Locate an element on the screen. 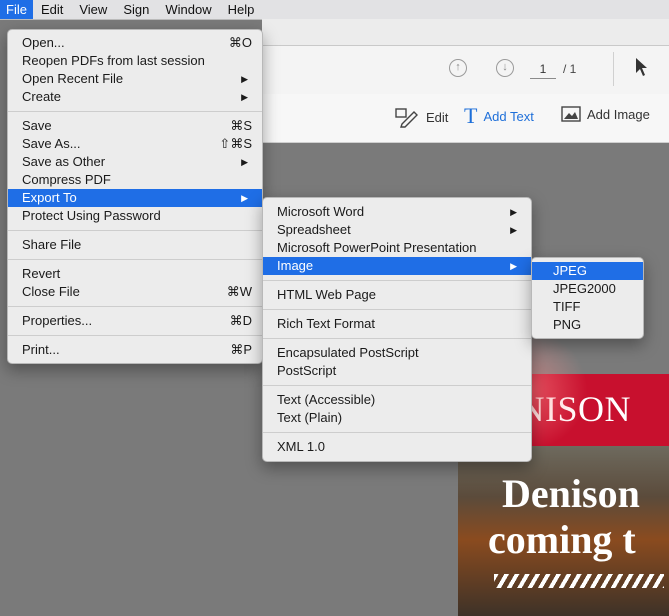 The height and width of the screenshot is (616, 669). save-label: Save is located at coordinates (37, 125).